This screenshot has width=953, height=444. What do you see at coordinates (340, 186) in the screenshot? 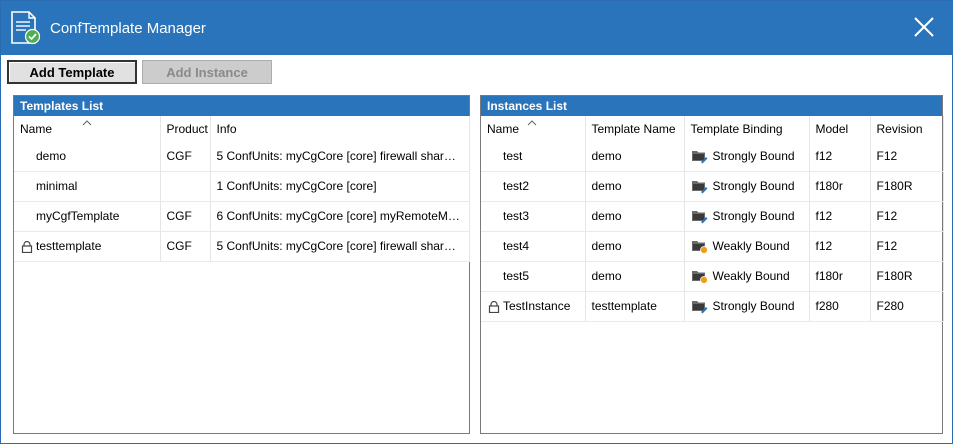
I see `template-info-cell: 1 ConfUnits: myCgCore [core]` at bounding box center [340, 186].